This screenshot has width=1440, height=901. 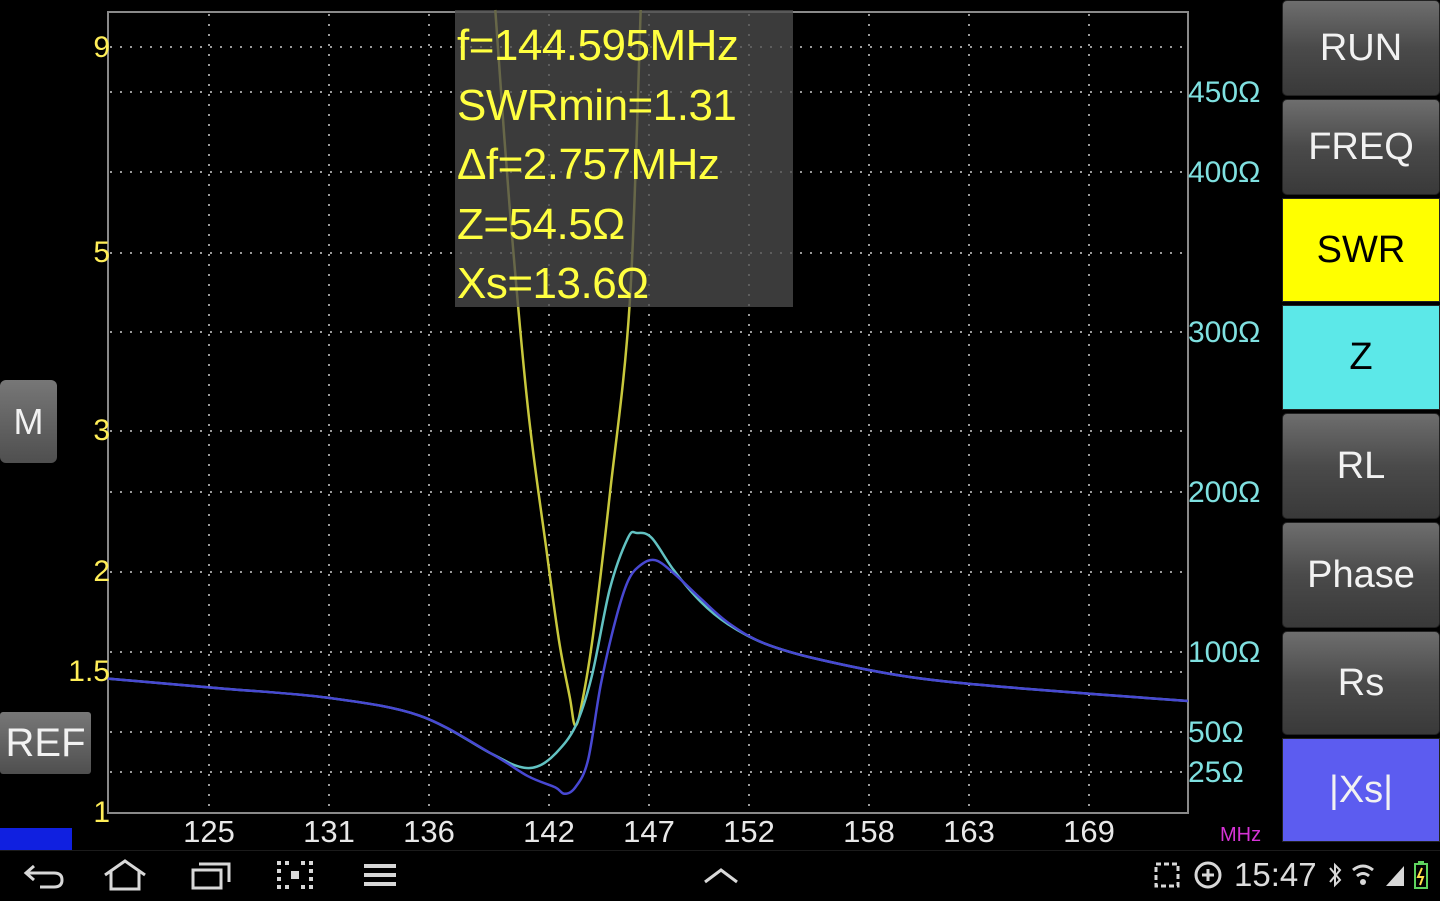 I want to click on back-icon, so click(x=44, y=875).